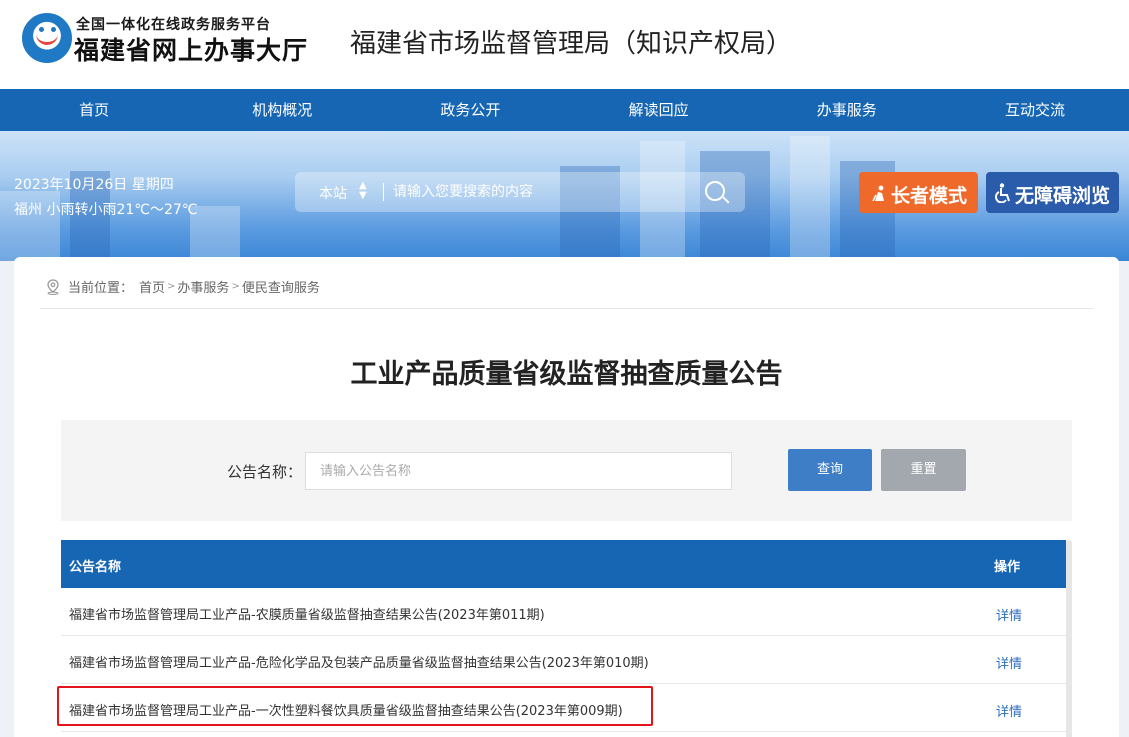  Describe the element at coordinates (281, 286) in the screenshot. I see `breadcrumb-current: 便民查询服务` at that location.